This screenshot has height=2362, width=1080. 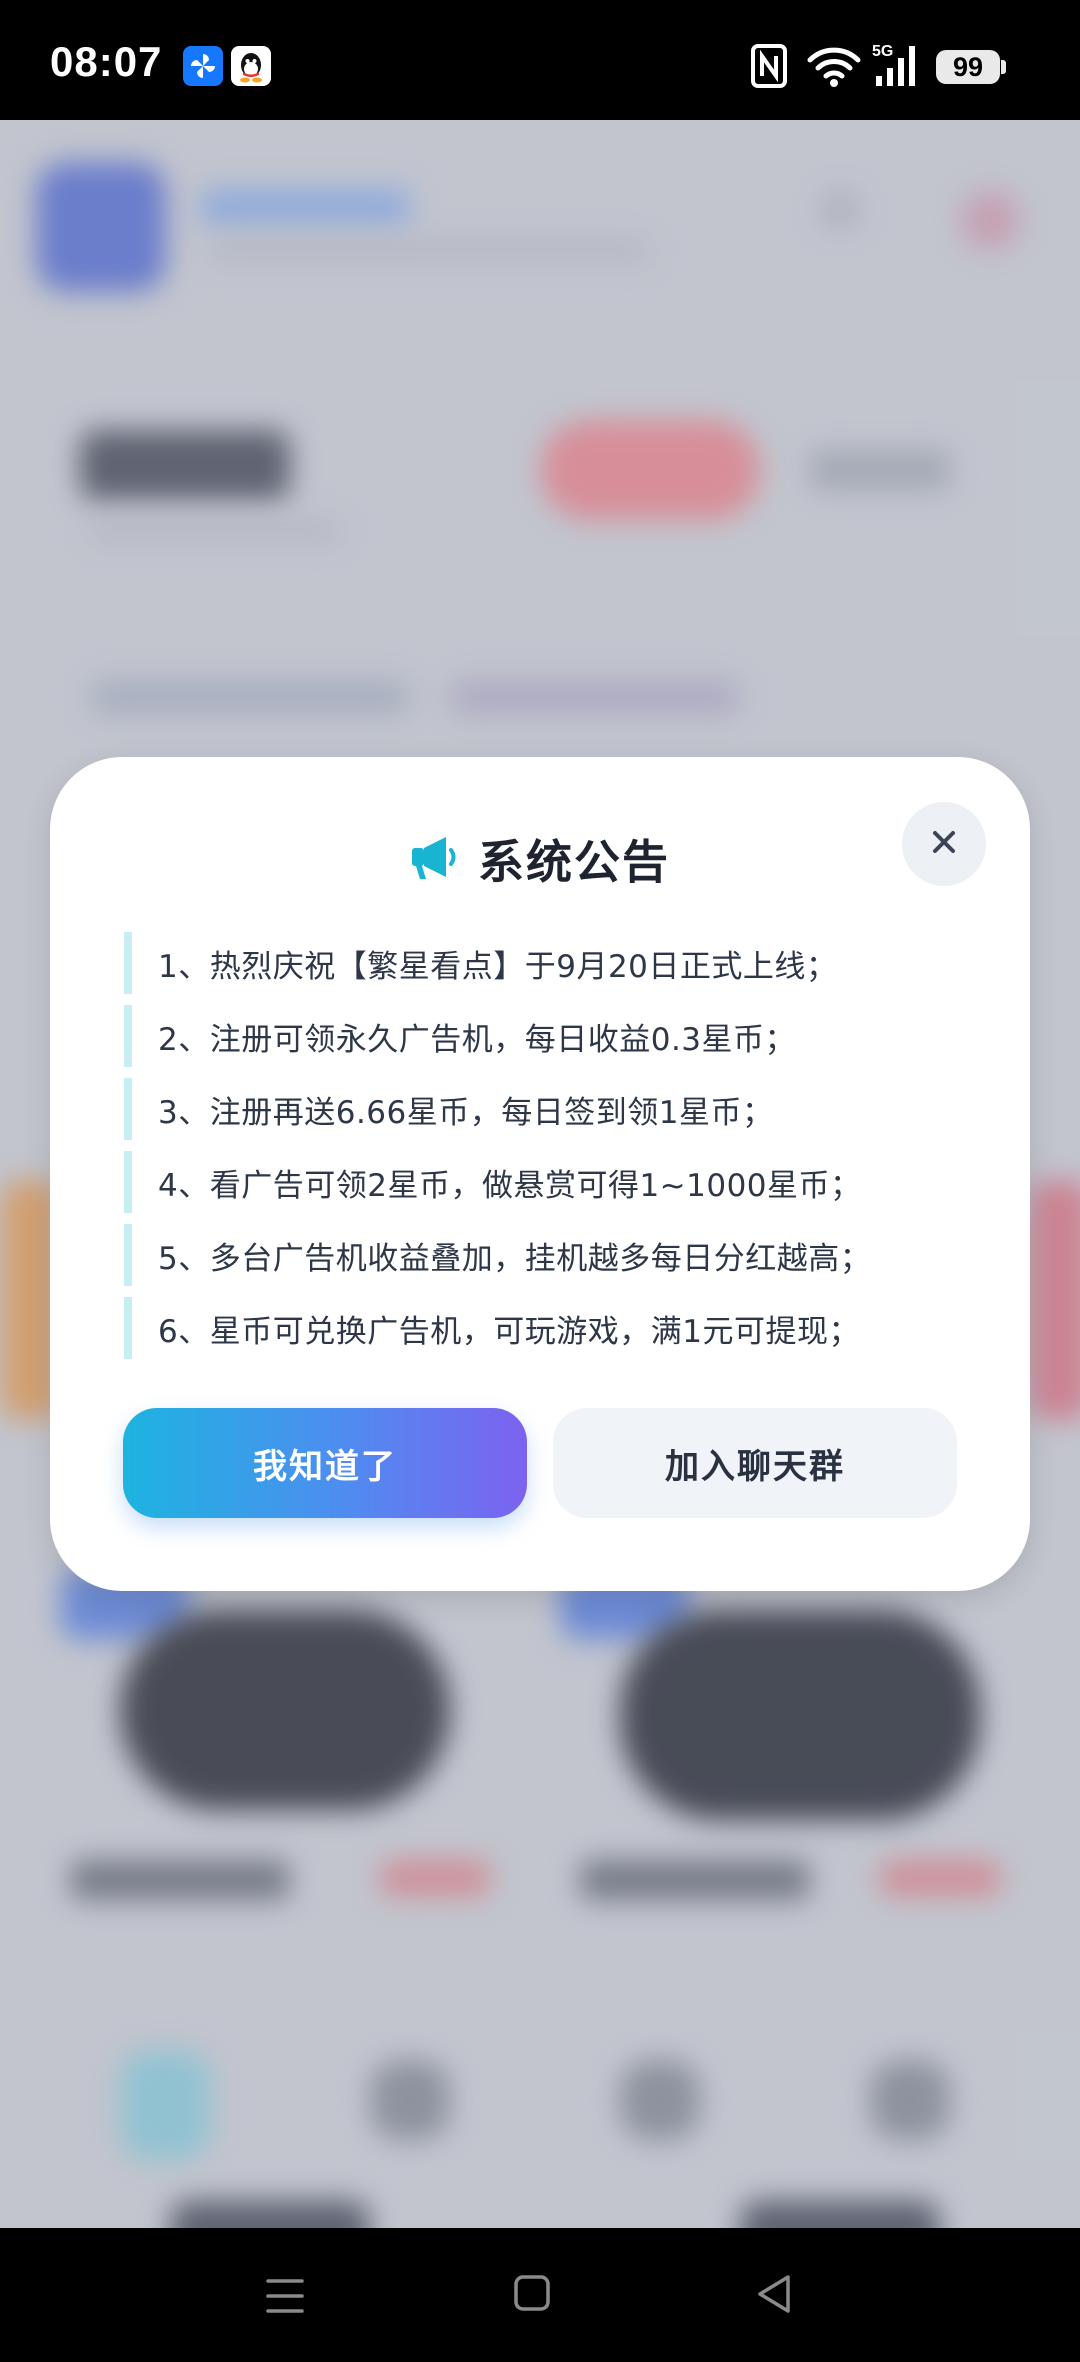 What do you see at coordinates (774, 2296) in the screenshot?
I see `back-triangle-icon` at bounding box center [774, 2296].